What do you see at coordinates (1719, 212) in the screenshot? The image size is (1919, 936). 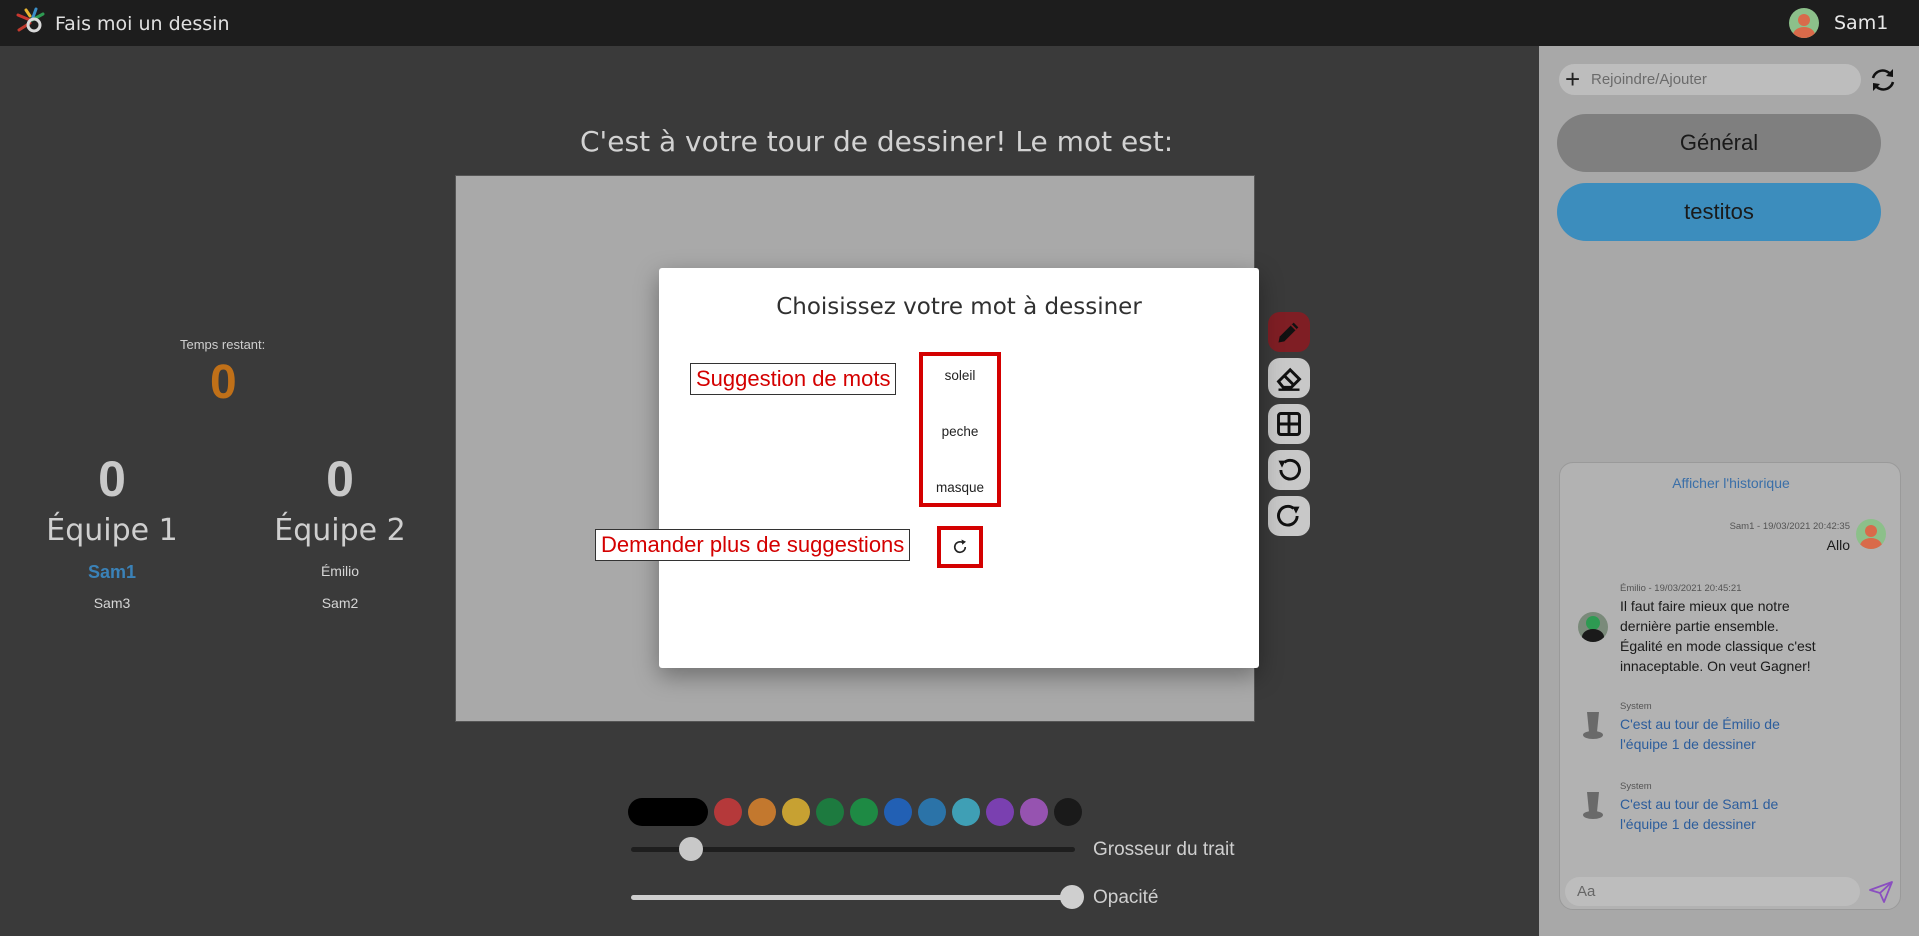 I see `channel-testitos: testitos` at bounding box center [1719, 212].